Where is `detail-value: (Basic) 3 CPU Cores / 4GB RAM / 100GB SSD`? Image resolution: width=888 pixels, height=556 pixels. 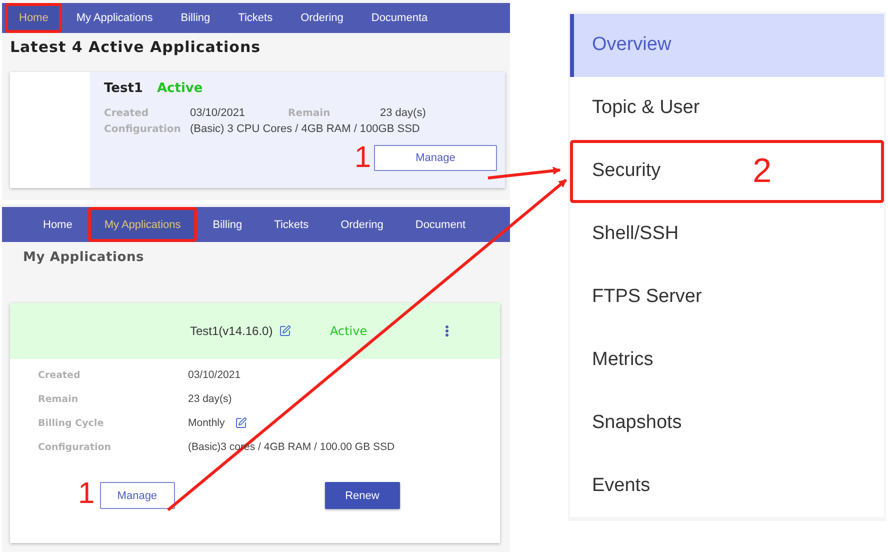 detail-value: (Basic) 3 CPU Cores / 4GB RAM / 100GB SSD is located at coordinates (305, 129).